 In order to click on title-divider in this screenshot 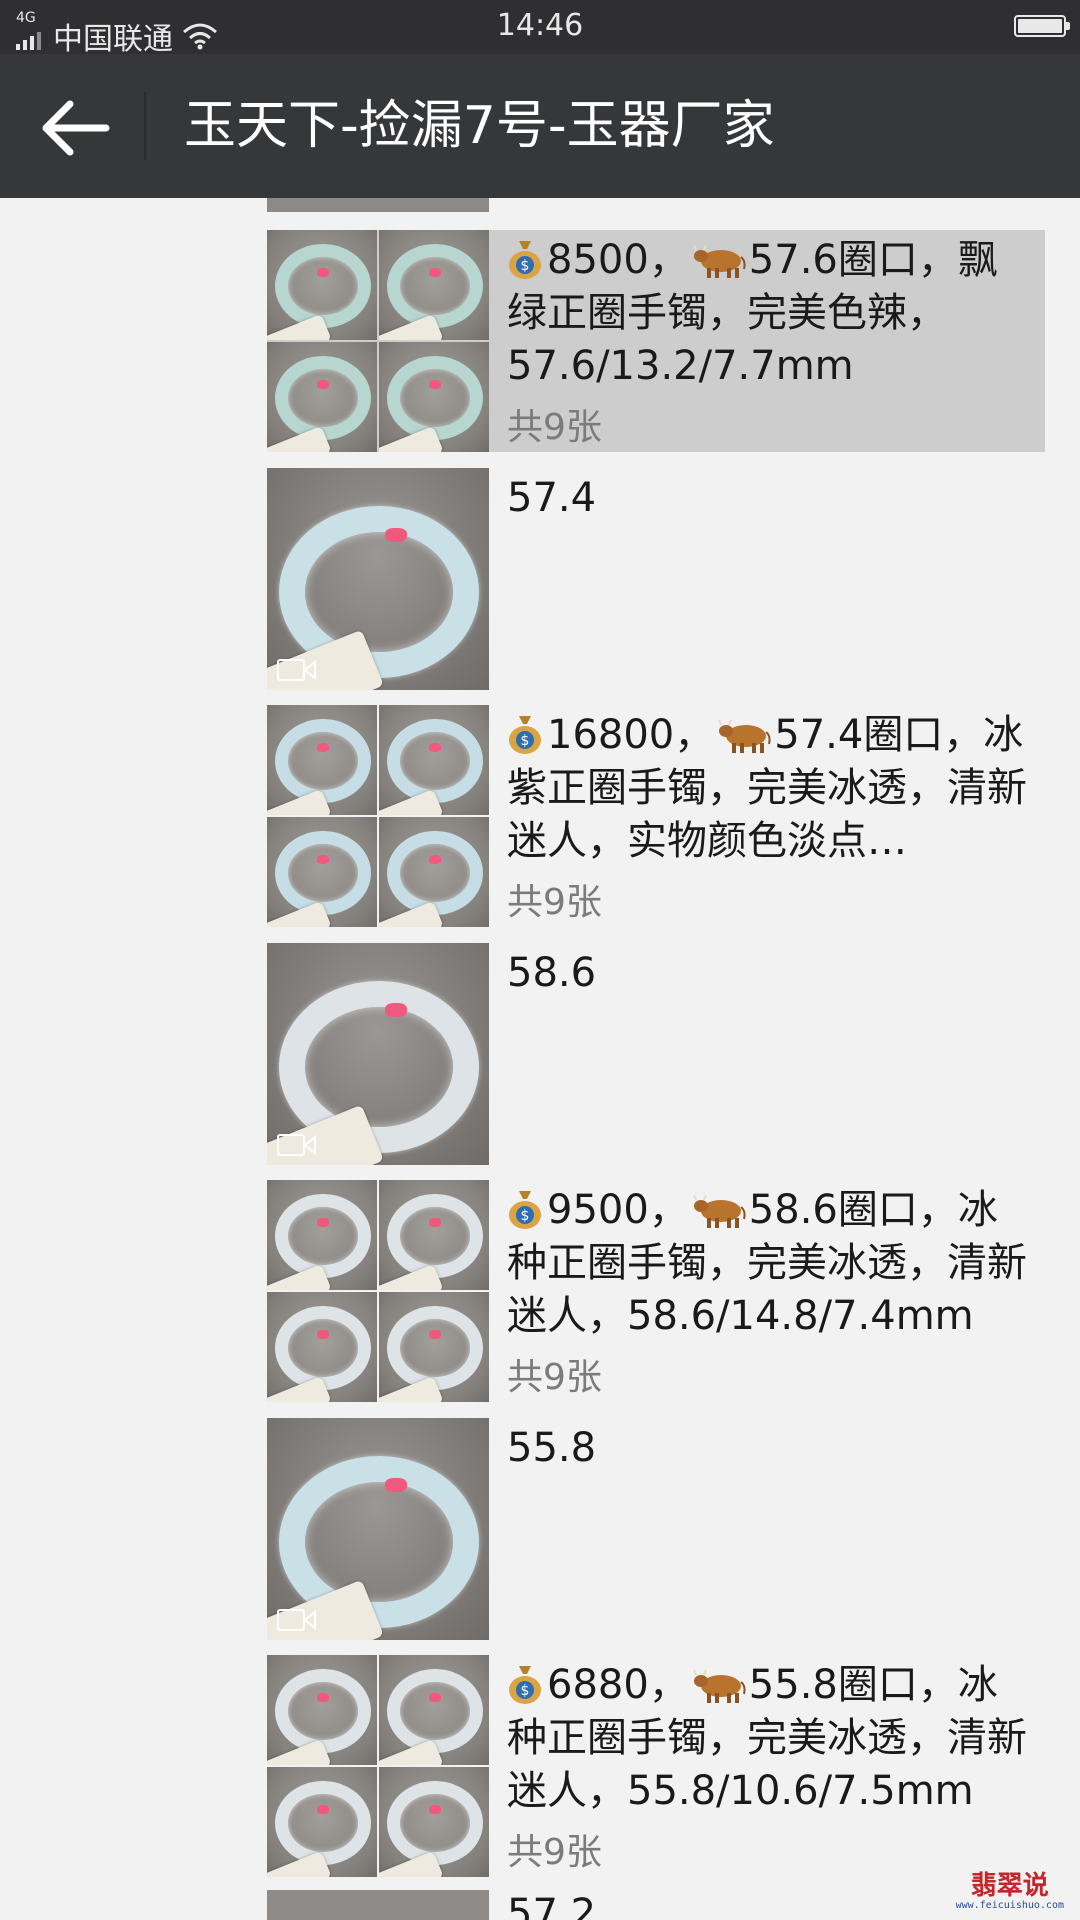, I will do `click(145, 126)`.